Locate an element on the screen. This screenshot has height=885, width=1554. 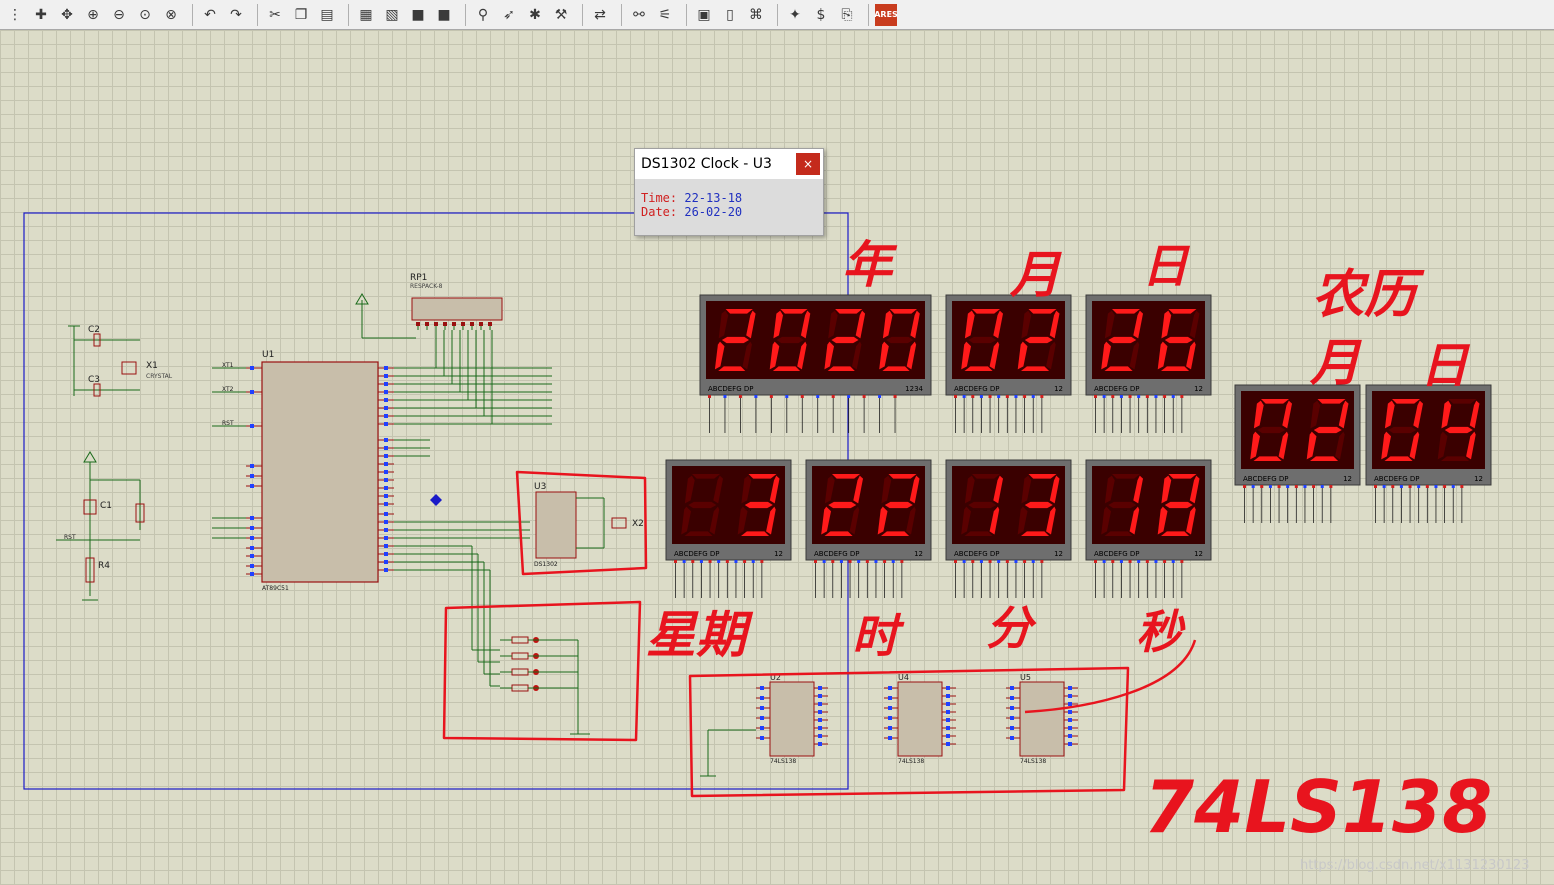
xt2-net-label: XT2 is located at coordinates (228, 389).